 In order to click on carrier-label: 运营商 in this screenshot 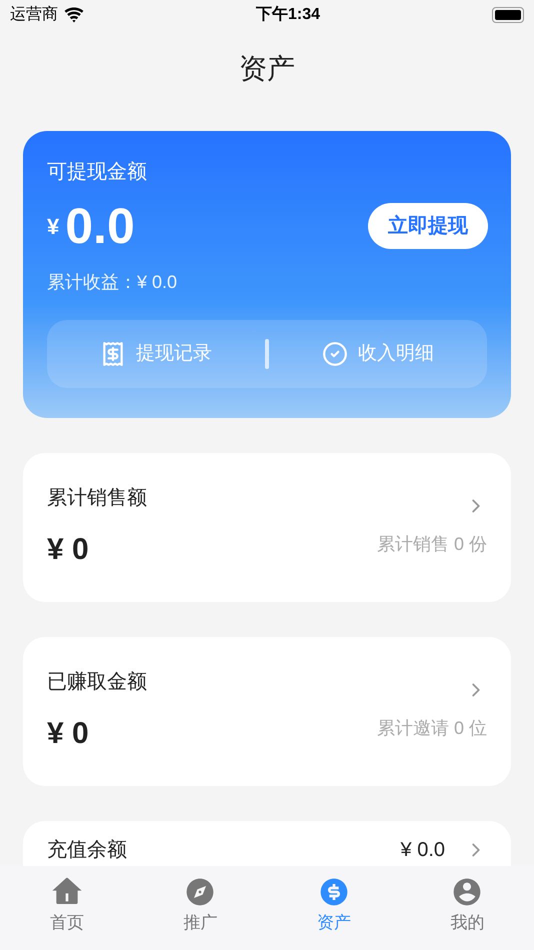, I will do `click(34, 14)`.